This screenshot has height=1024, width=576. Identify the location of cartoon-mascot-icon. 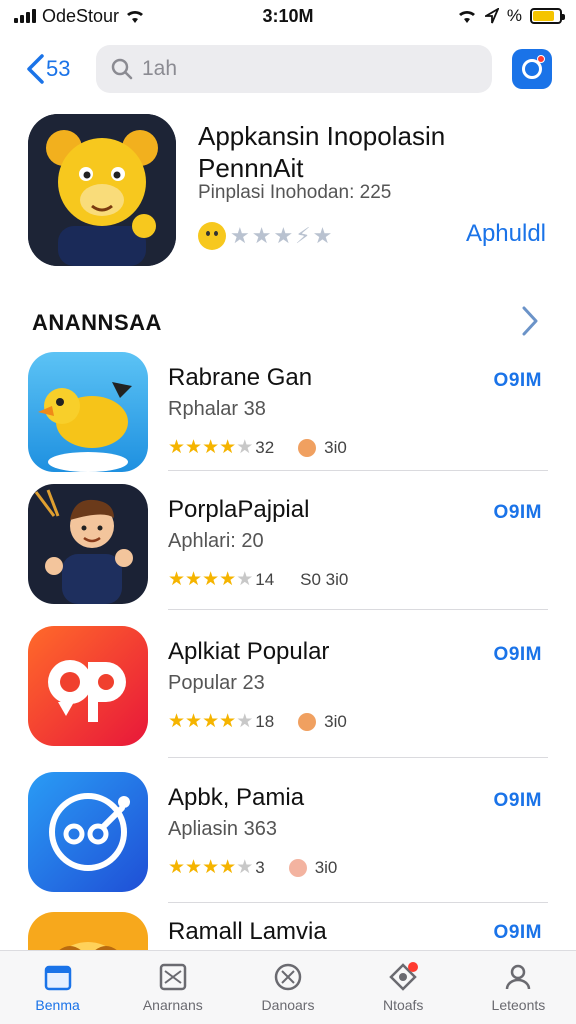
(102, 190).